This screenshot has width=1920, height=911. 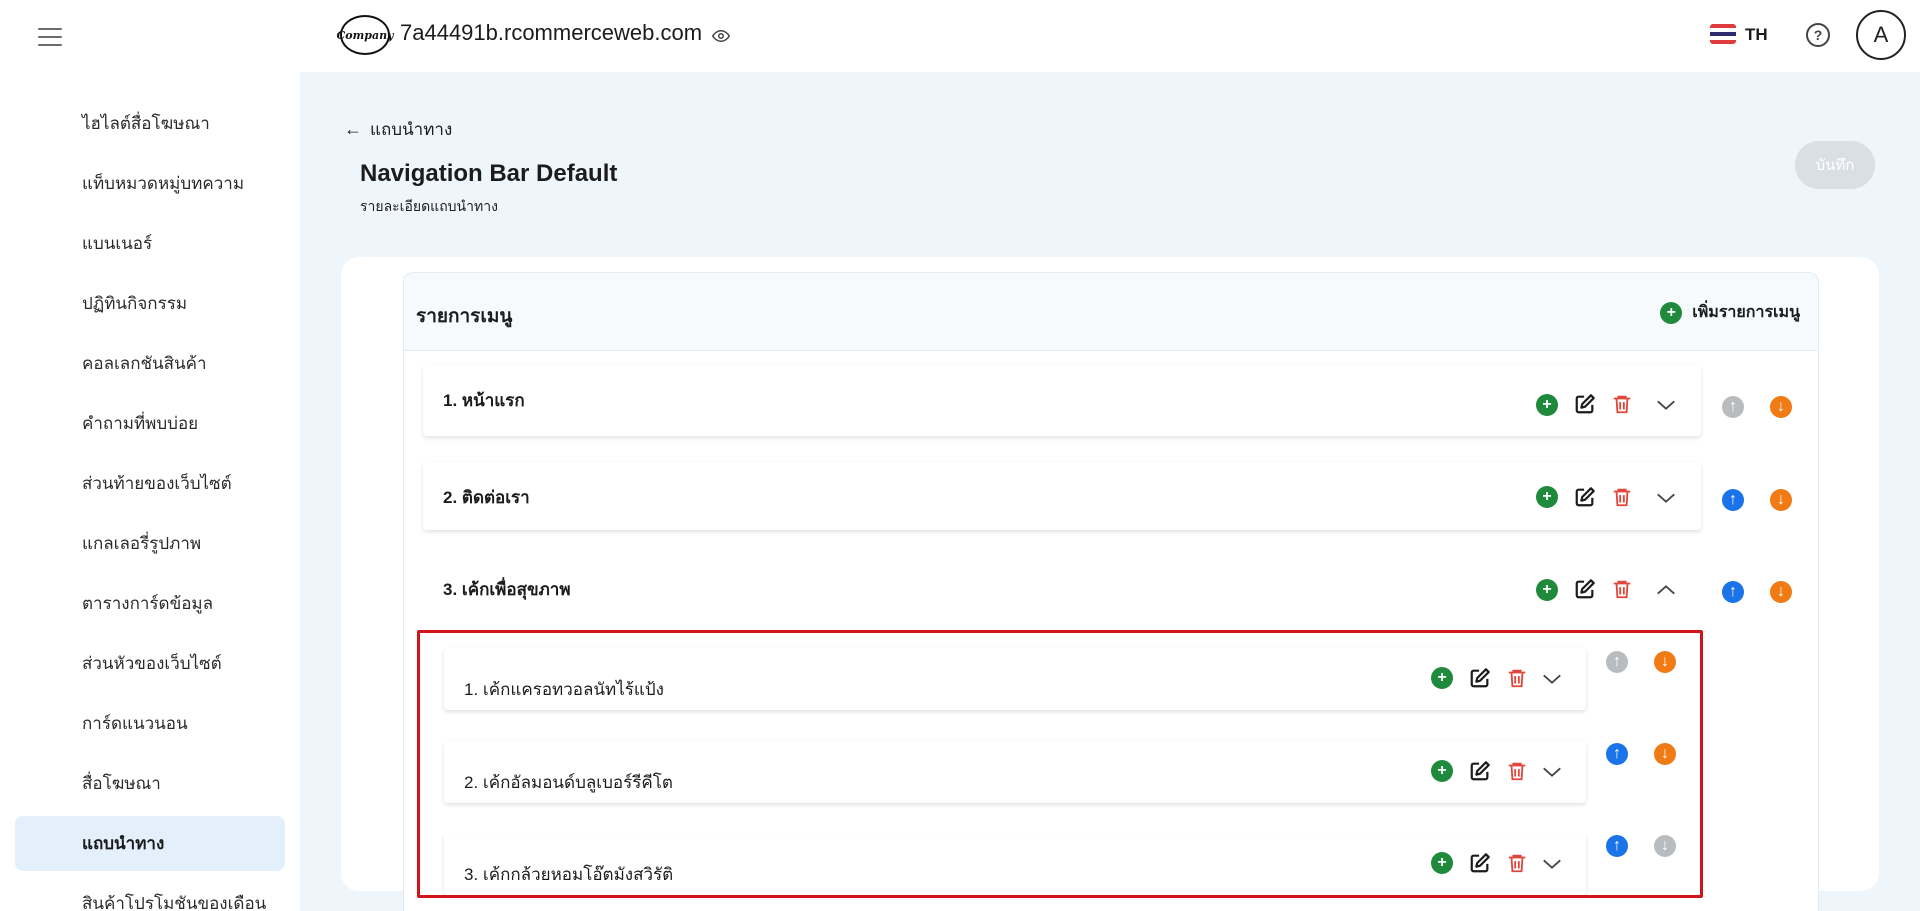 What do you see at coordinates (1746, 312) in the screenshot?
I see `add-menu-item-label: เพิ่มรายการเมนู` at bounding box center [1746, 312].